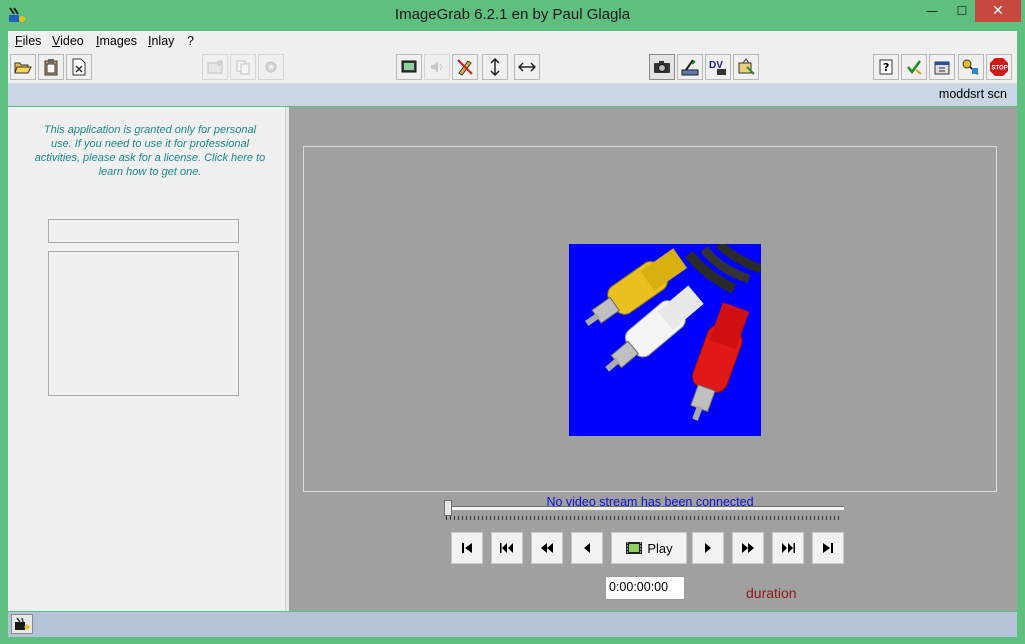 Image resolution: width=1025 pixels, height=644 pixels. I want to click on info-list, so click(143, 323).